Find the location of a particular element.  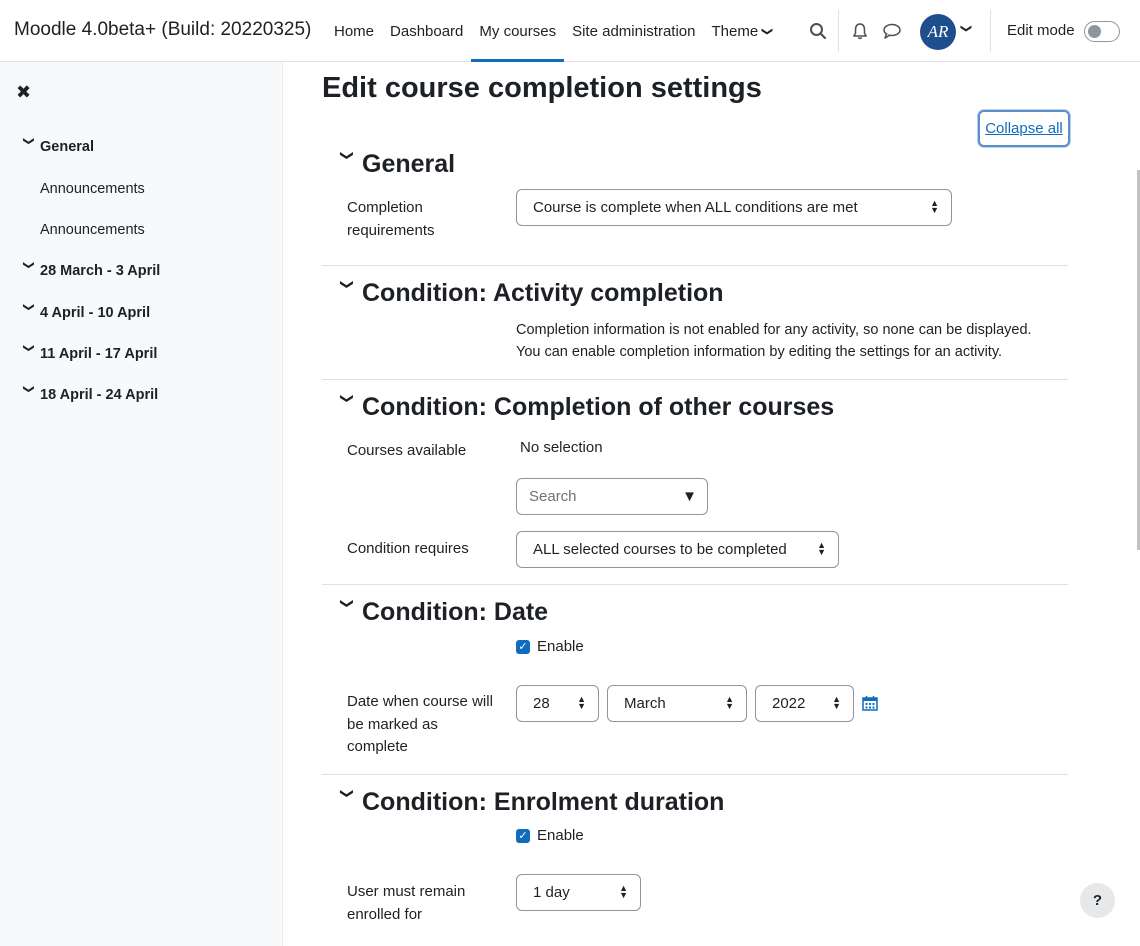

section-header-general: ❯ General is located at coordinates (393, 164).